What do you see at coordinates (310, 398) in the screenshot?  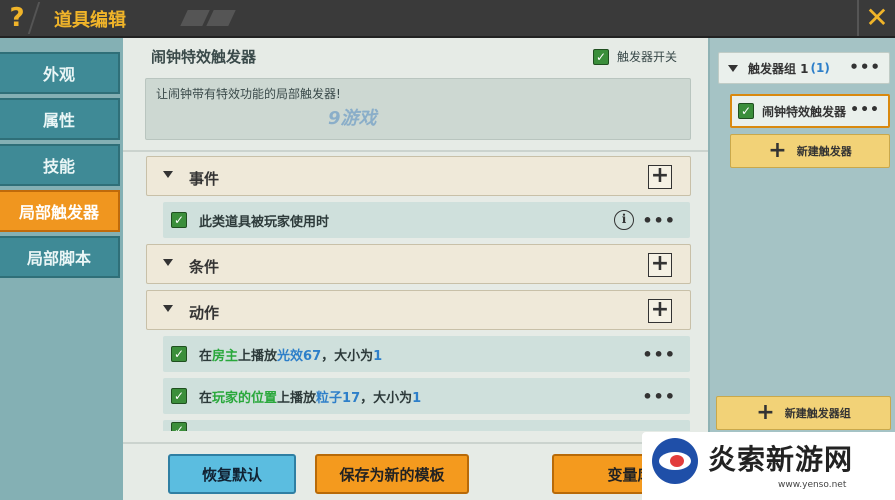 I see `action-text: 在玩家的位置上播放粒子17，大小为1` at bounding box center [310, 398].